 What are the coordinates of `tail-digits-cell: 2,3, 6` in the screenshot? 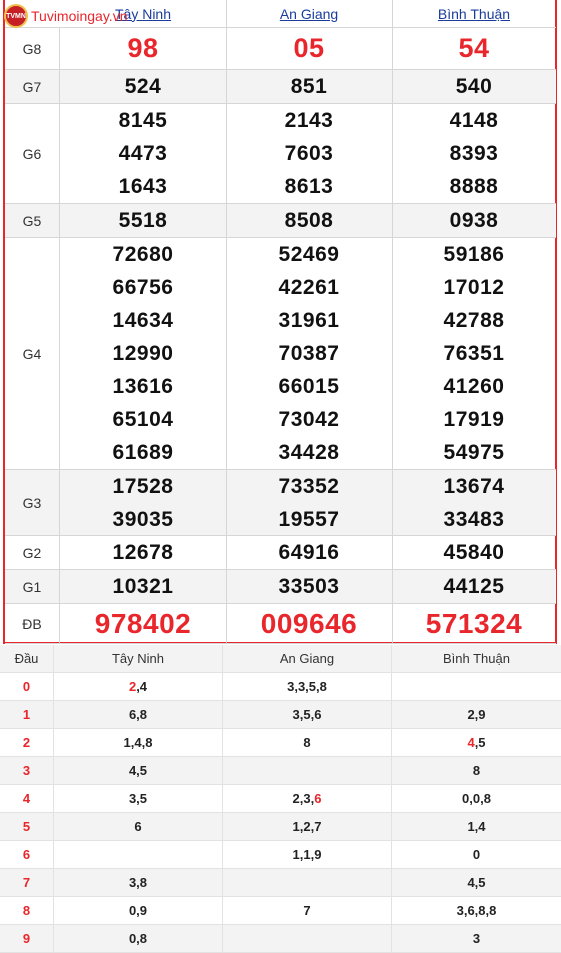 It's located at (307, 798).